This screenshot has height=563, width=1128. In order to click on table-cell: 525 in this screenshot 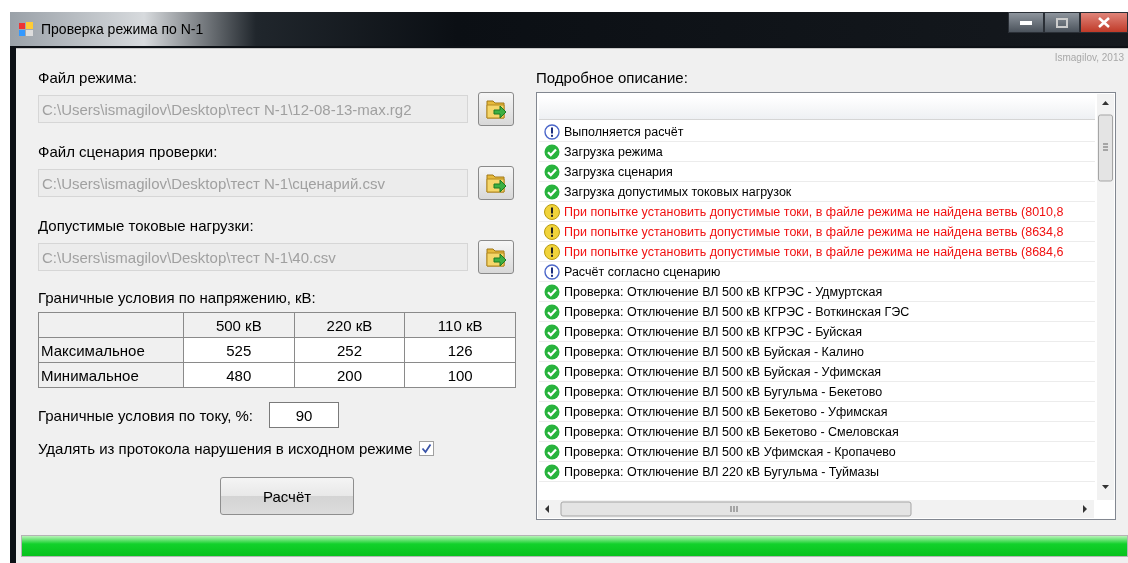, I will do `click(239, 350)`.